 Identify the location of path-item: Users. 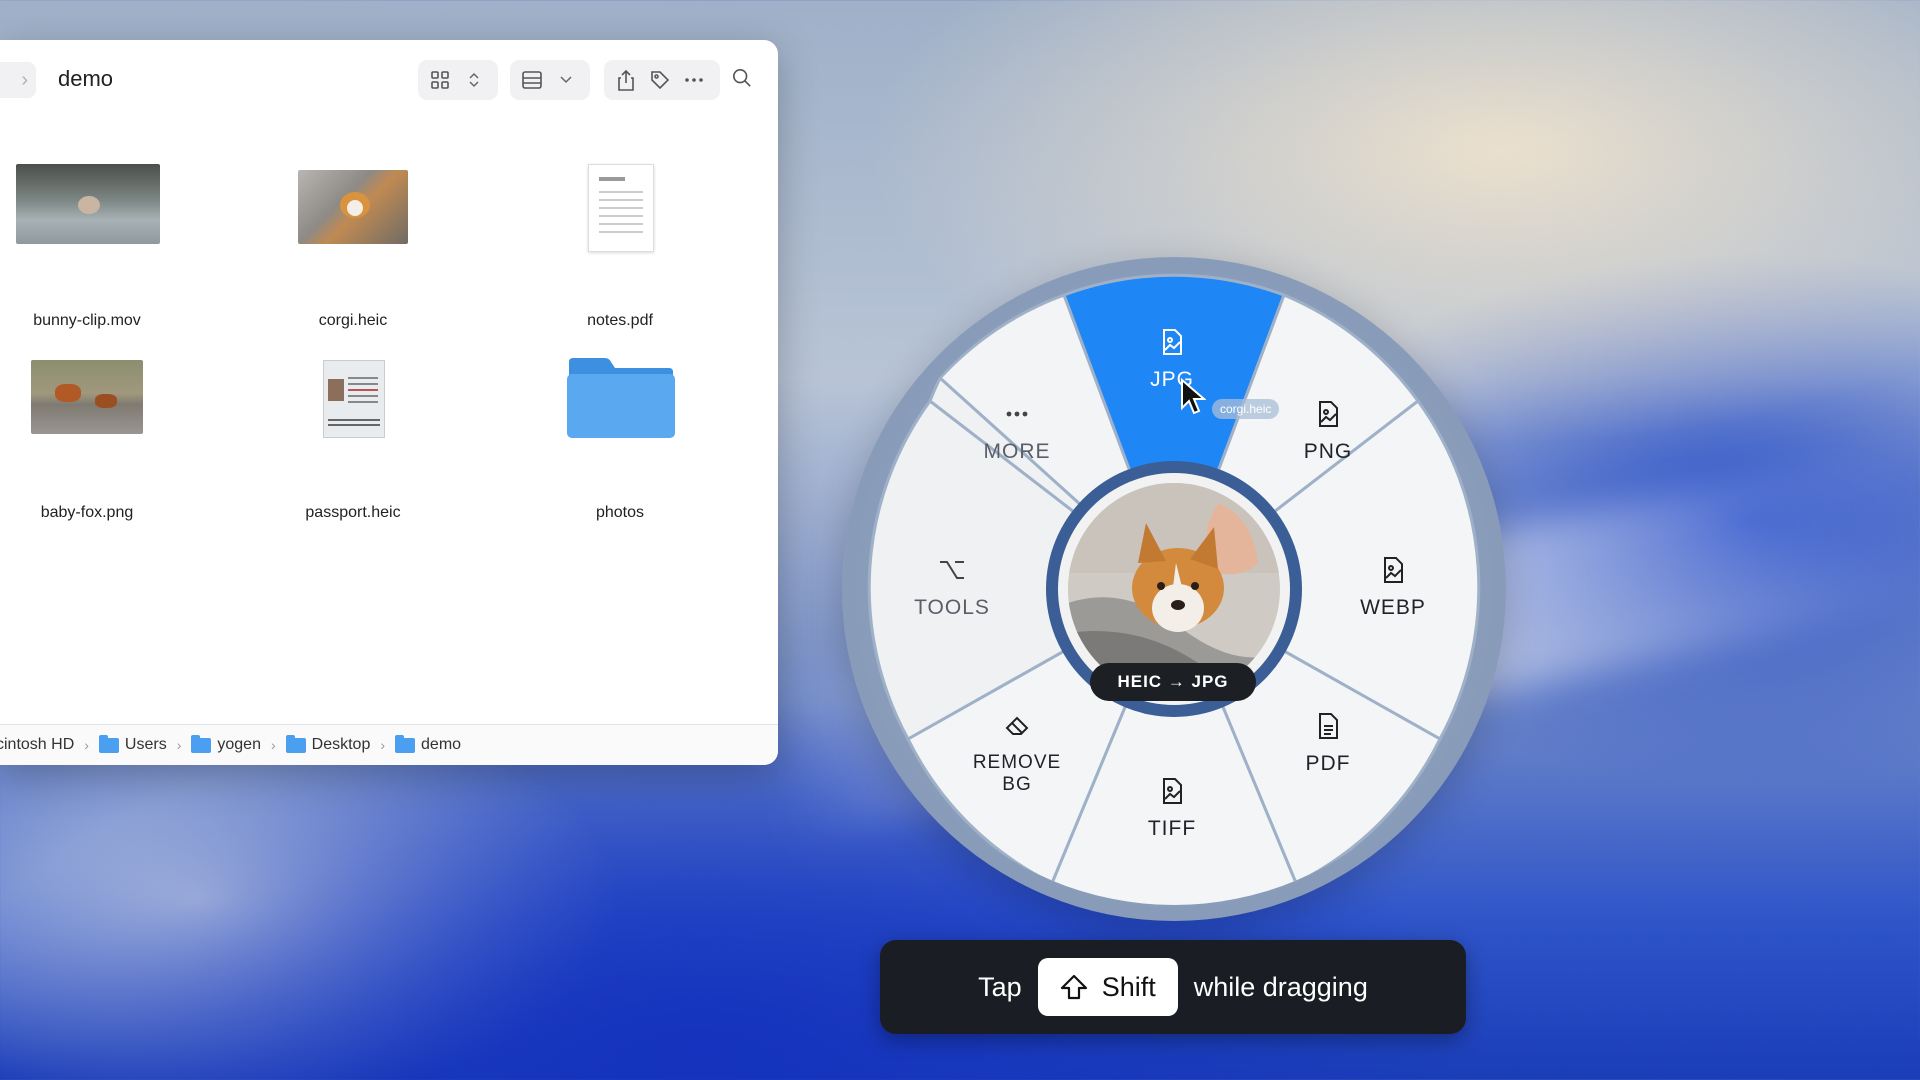
(132, 744).